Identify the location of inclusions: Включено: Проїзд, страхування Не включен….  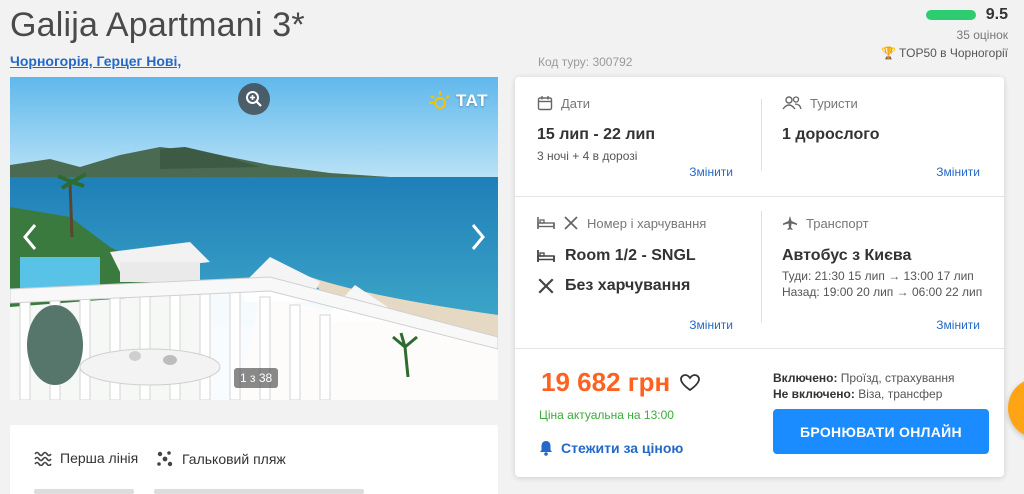
(864, 386).